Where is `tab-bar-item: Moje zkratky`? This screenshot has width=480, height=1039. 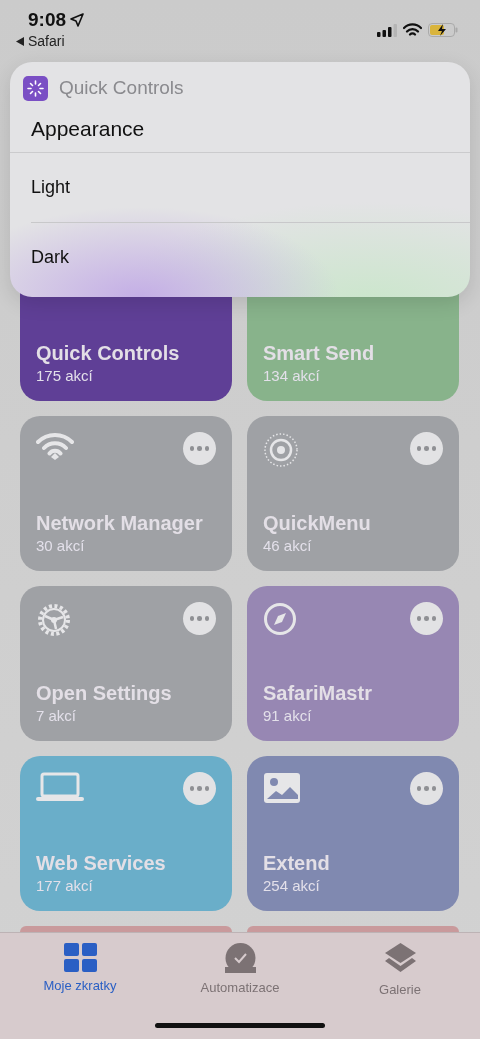 tab-bar-item: Moje zkratky is located at coordinates (80, 972).